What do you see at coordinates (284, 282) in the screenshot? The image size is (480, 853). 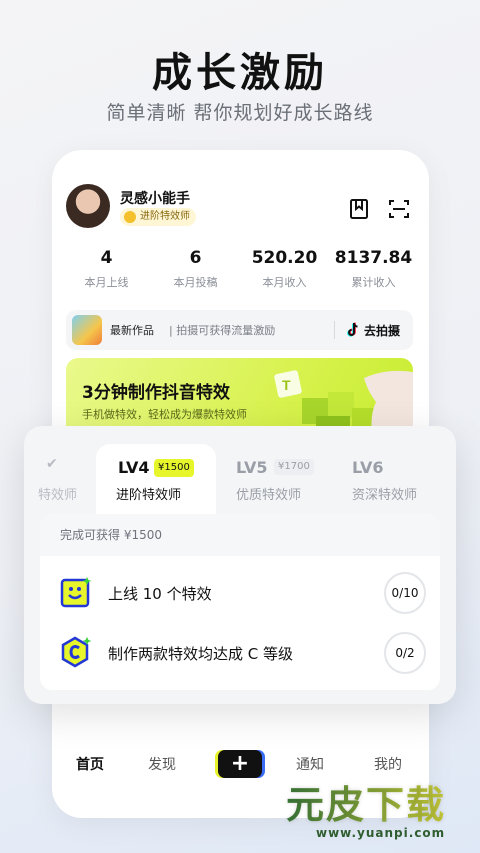 I see `stat-label: 本月收入` at bounding box center [284, 282].